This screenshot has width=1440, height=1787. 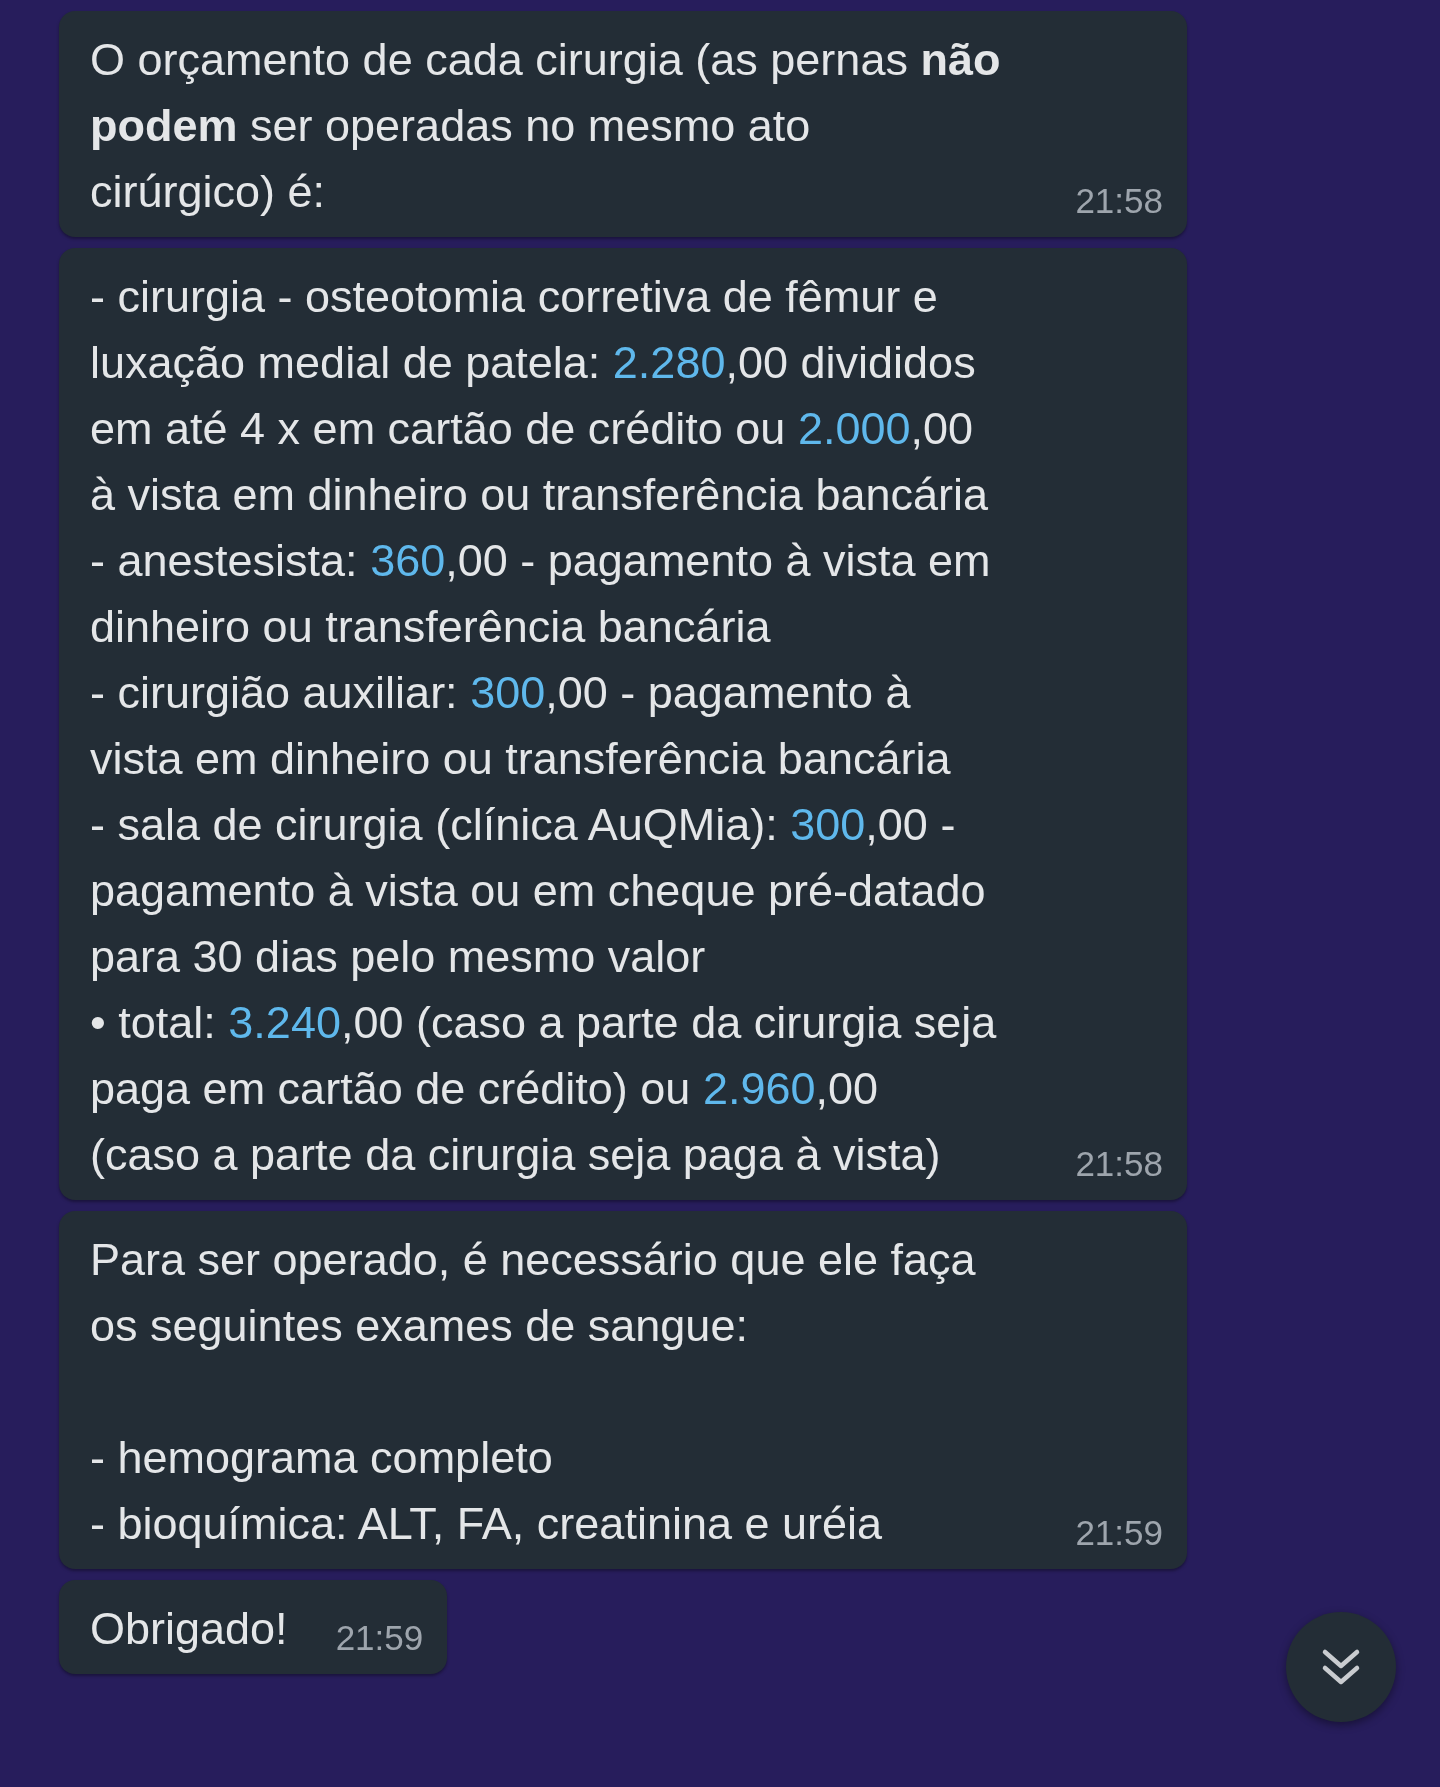 I want to click on number-link: 2.280, so click(x=669, y=362).